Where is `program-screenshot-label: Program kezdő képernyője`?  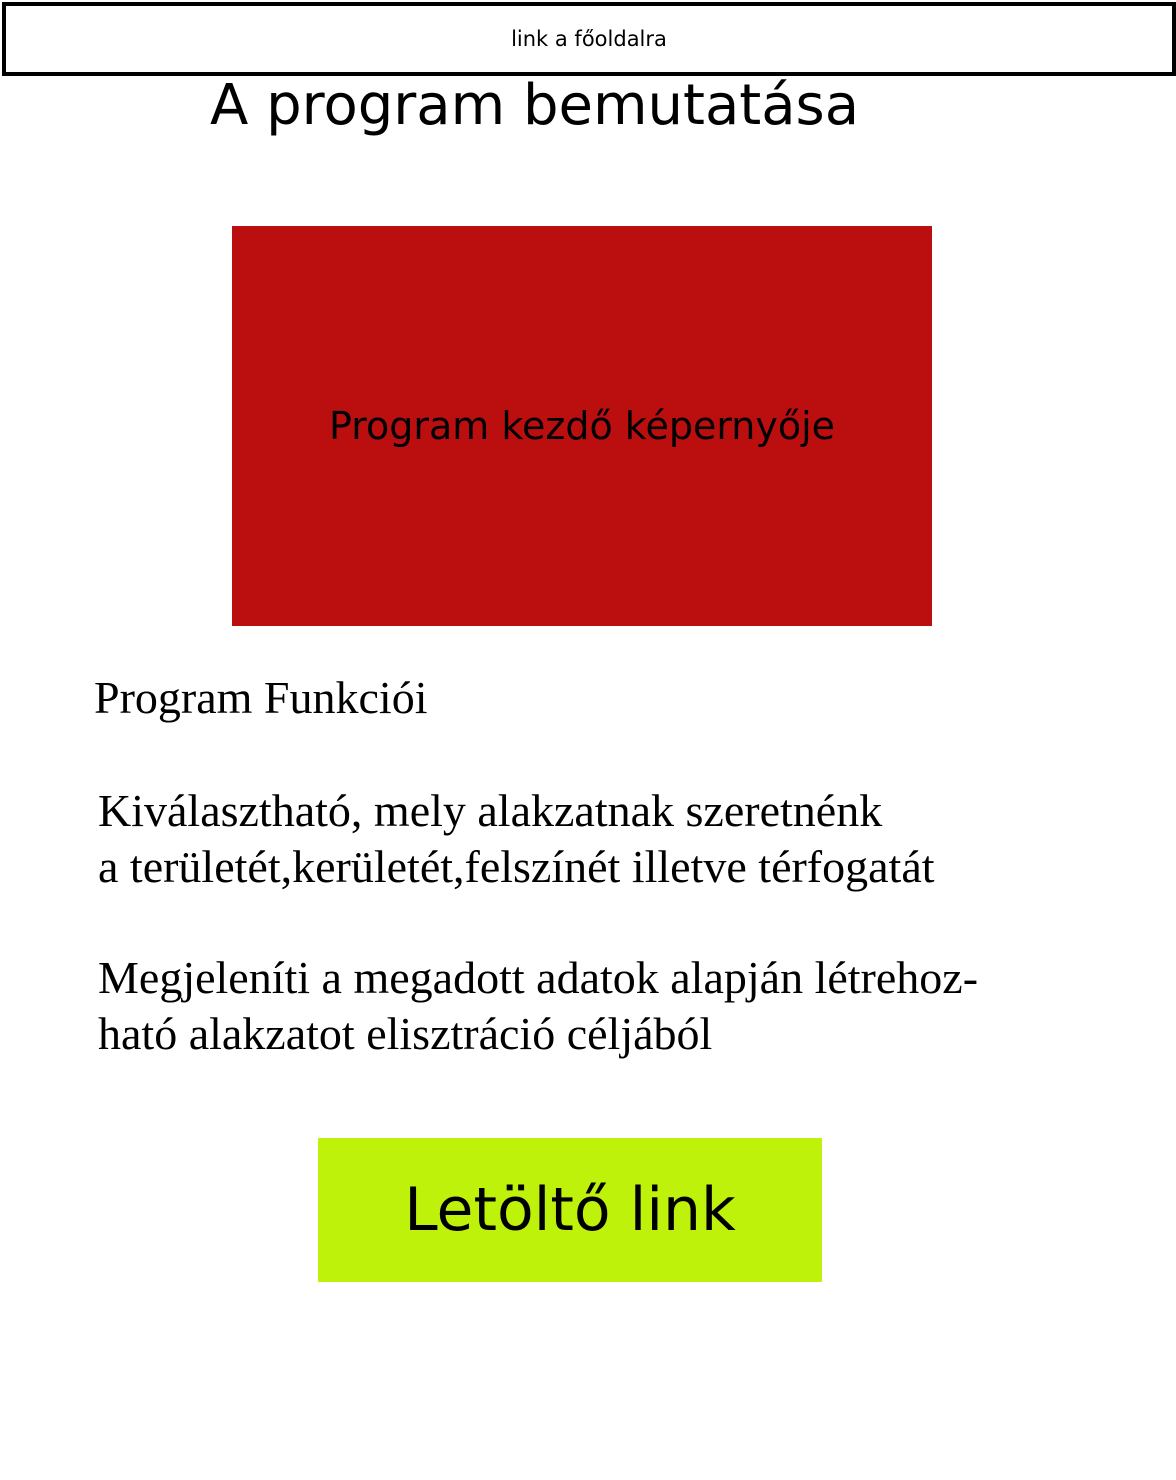
program-screenshot-label: Program kezdő képernyője is located at coordinates (582, 426).